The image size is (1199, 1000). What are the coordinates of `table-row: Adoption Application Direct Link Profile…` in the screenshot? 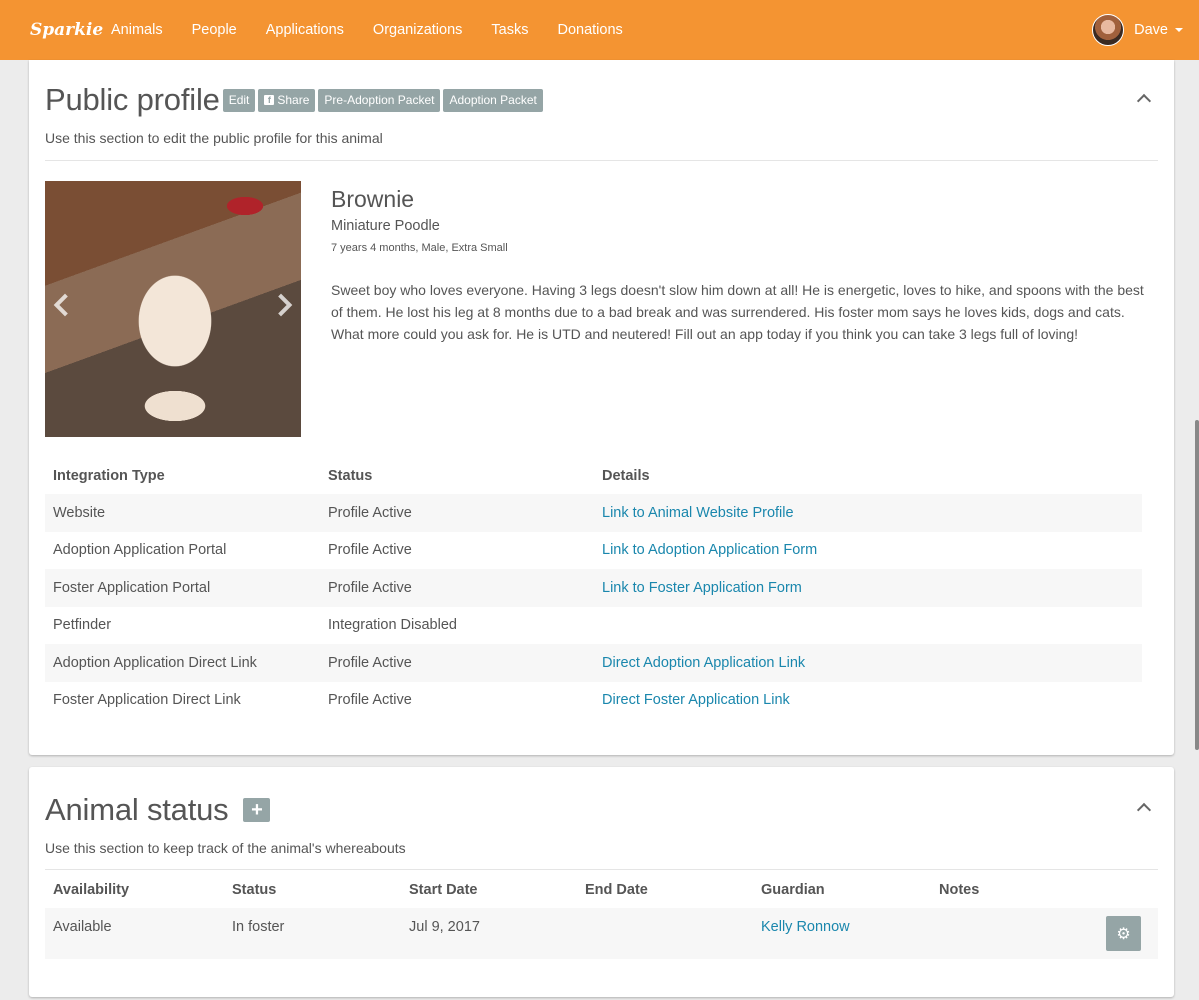 It's located at (593, 663).